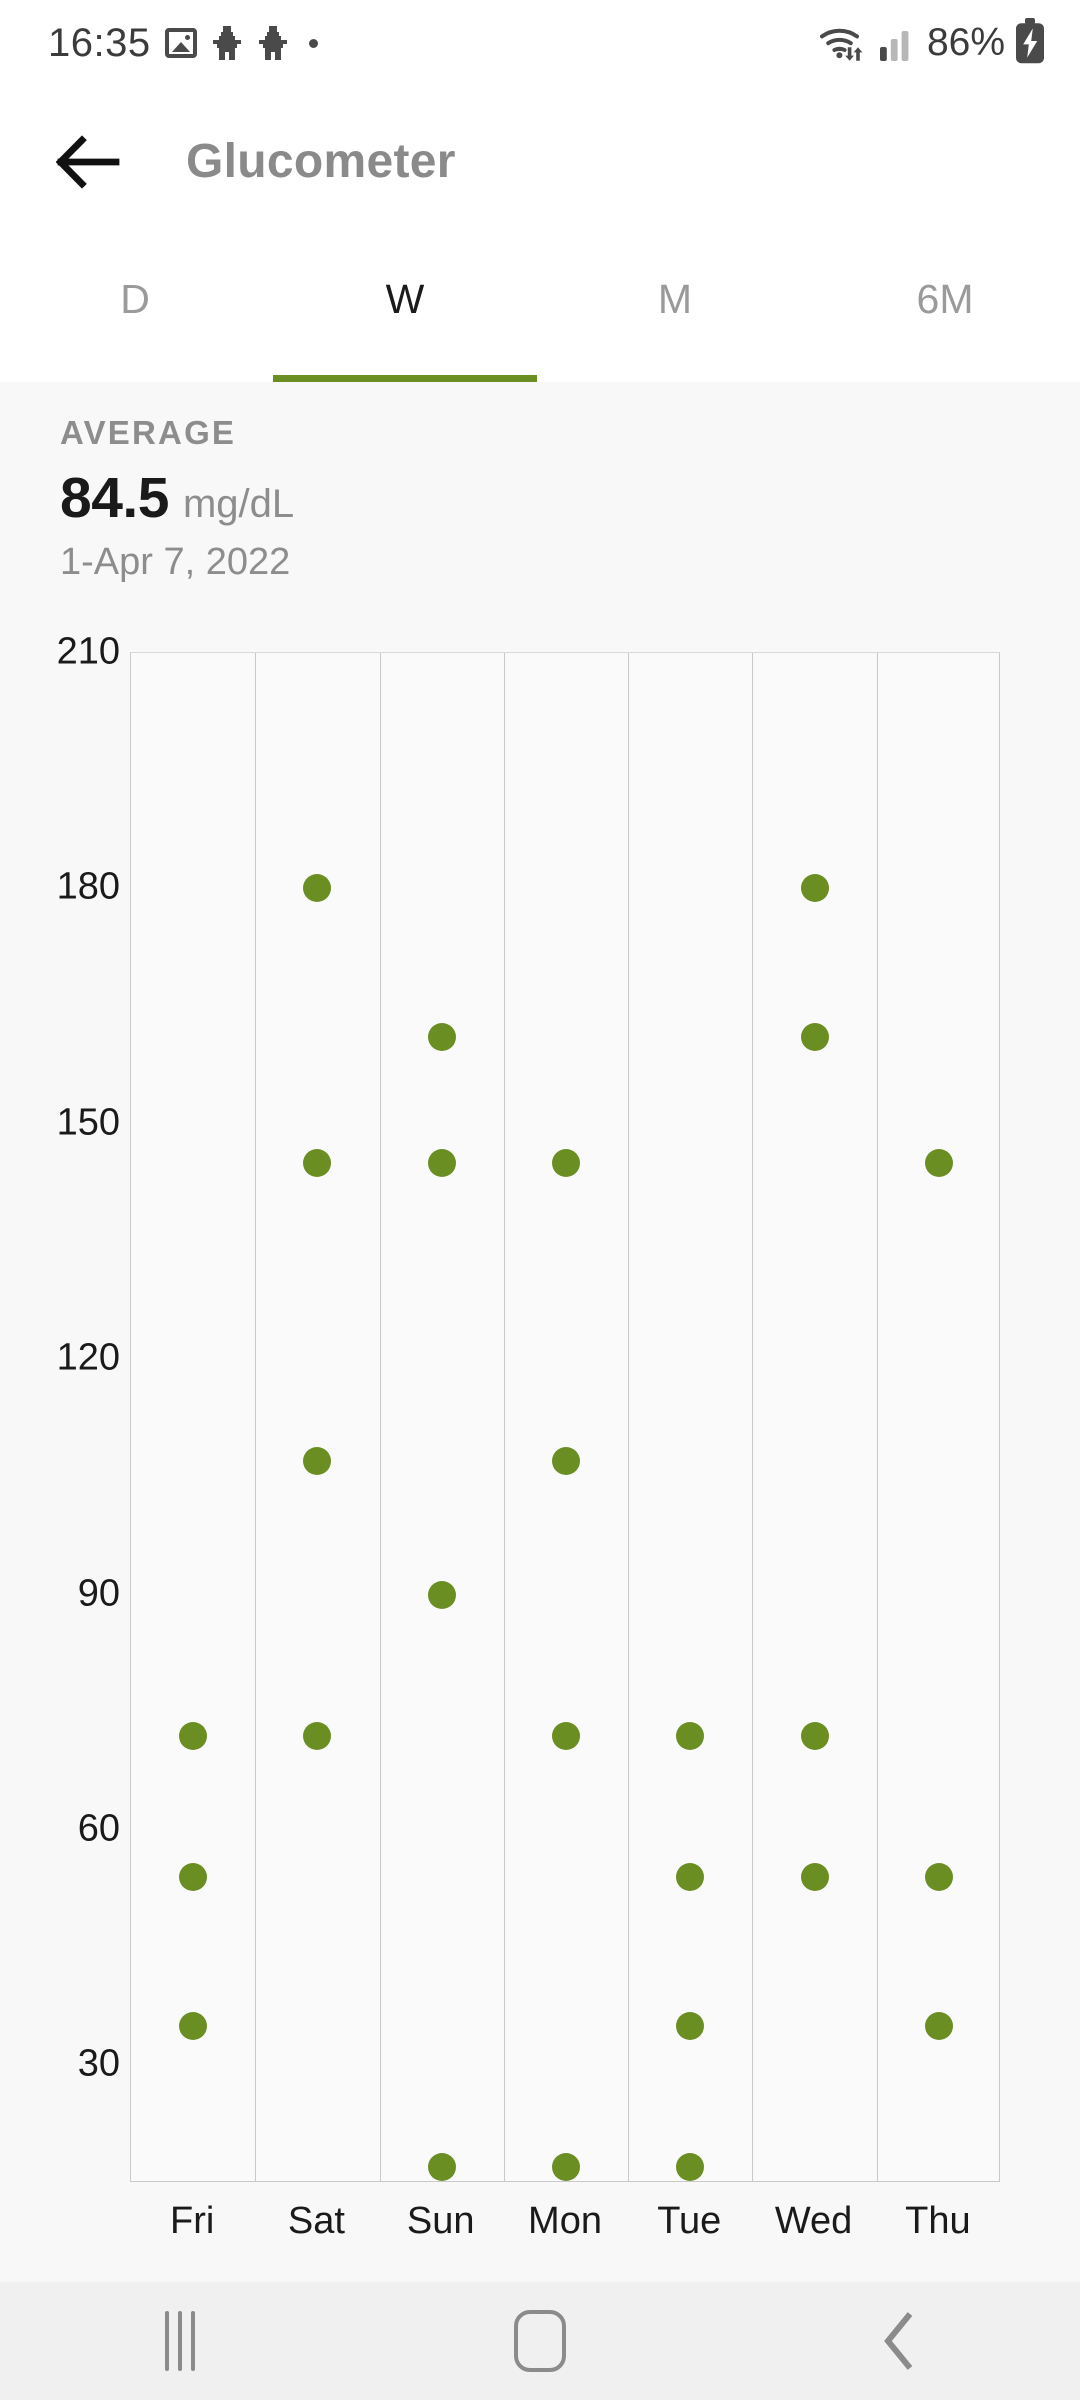  I want to click on x-axis-tick-label: Sat, so click(316, 2221).